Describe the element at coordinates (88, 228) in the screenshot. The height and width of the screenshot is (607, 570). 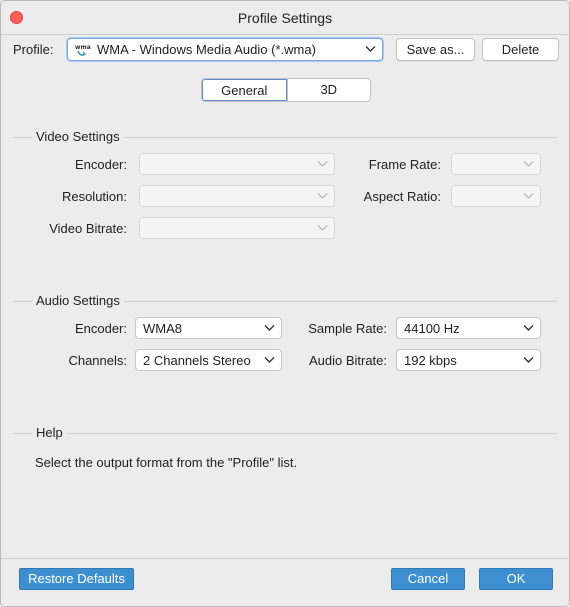
I see `video-bitrate-label: Video Bitrate:` at that location.